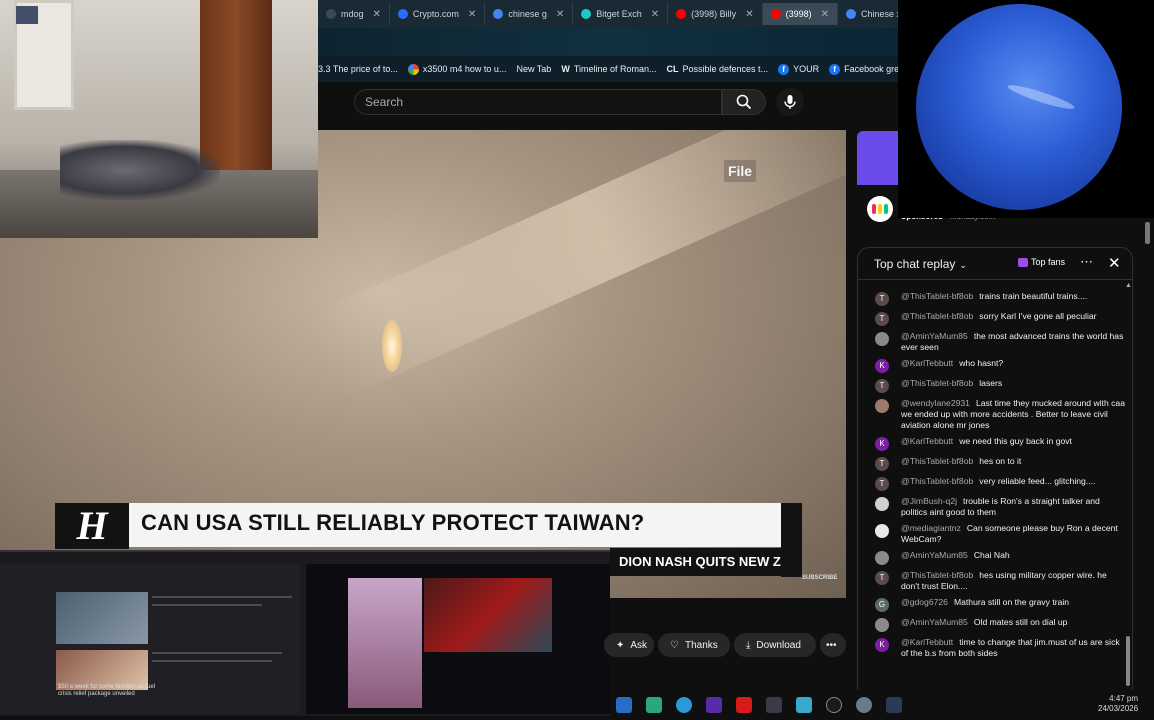 The height and width of the screenshot is (720, 1154). What do you see at coordinates (684, 705) in the screenshot?
I see `telegram-icon` at bounding box center [684, 705].